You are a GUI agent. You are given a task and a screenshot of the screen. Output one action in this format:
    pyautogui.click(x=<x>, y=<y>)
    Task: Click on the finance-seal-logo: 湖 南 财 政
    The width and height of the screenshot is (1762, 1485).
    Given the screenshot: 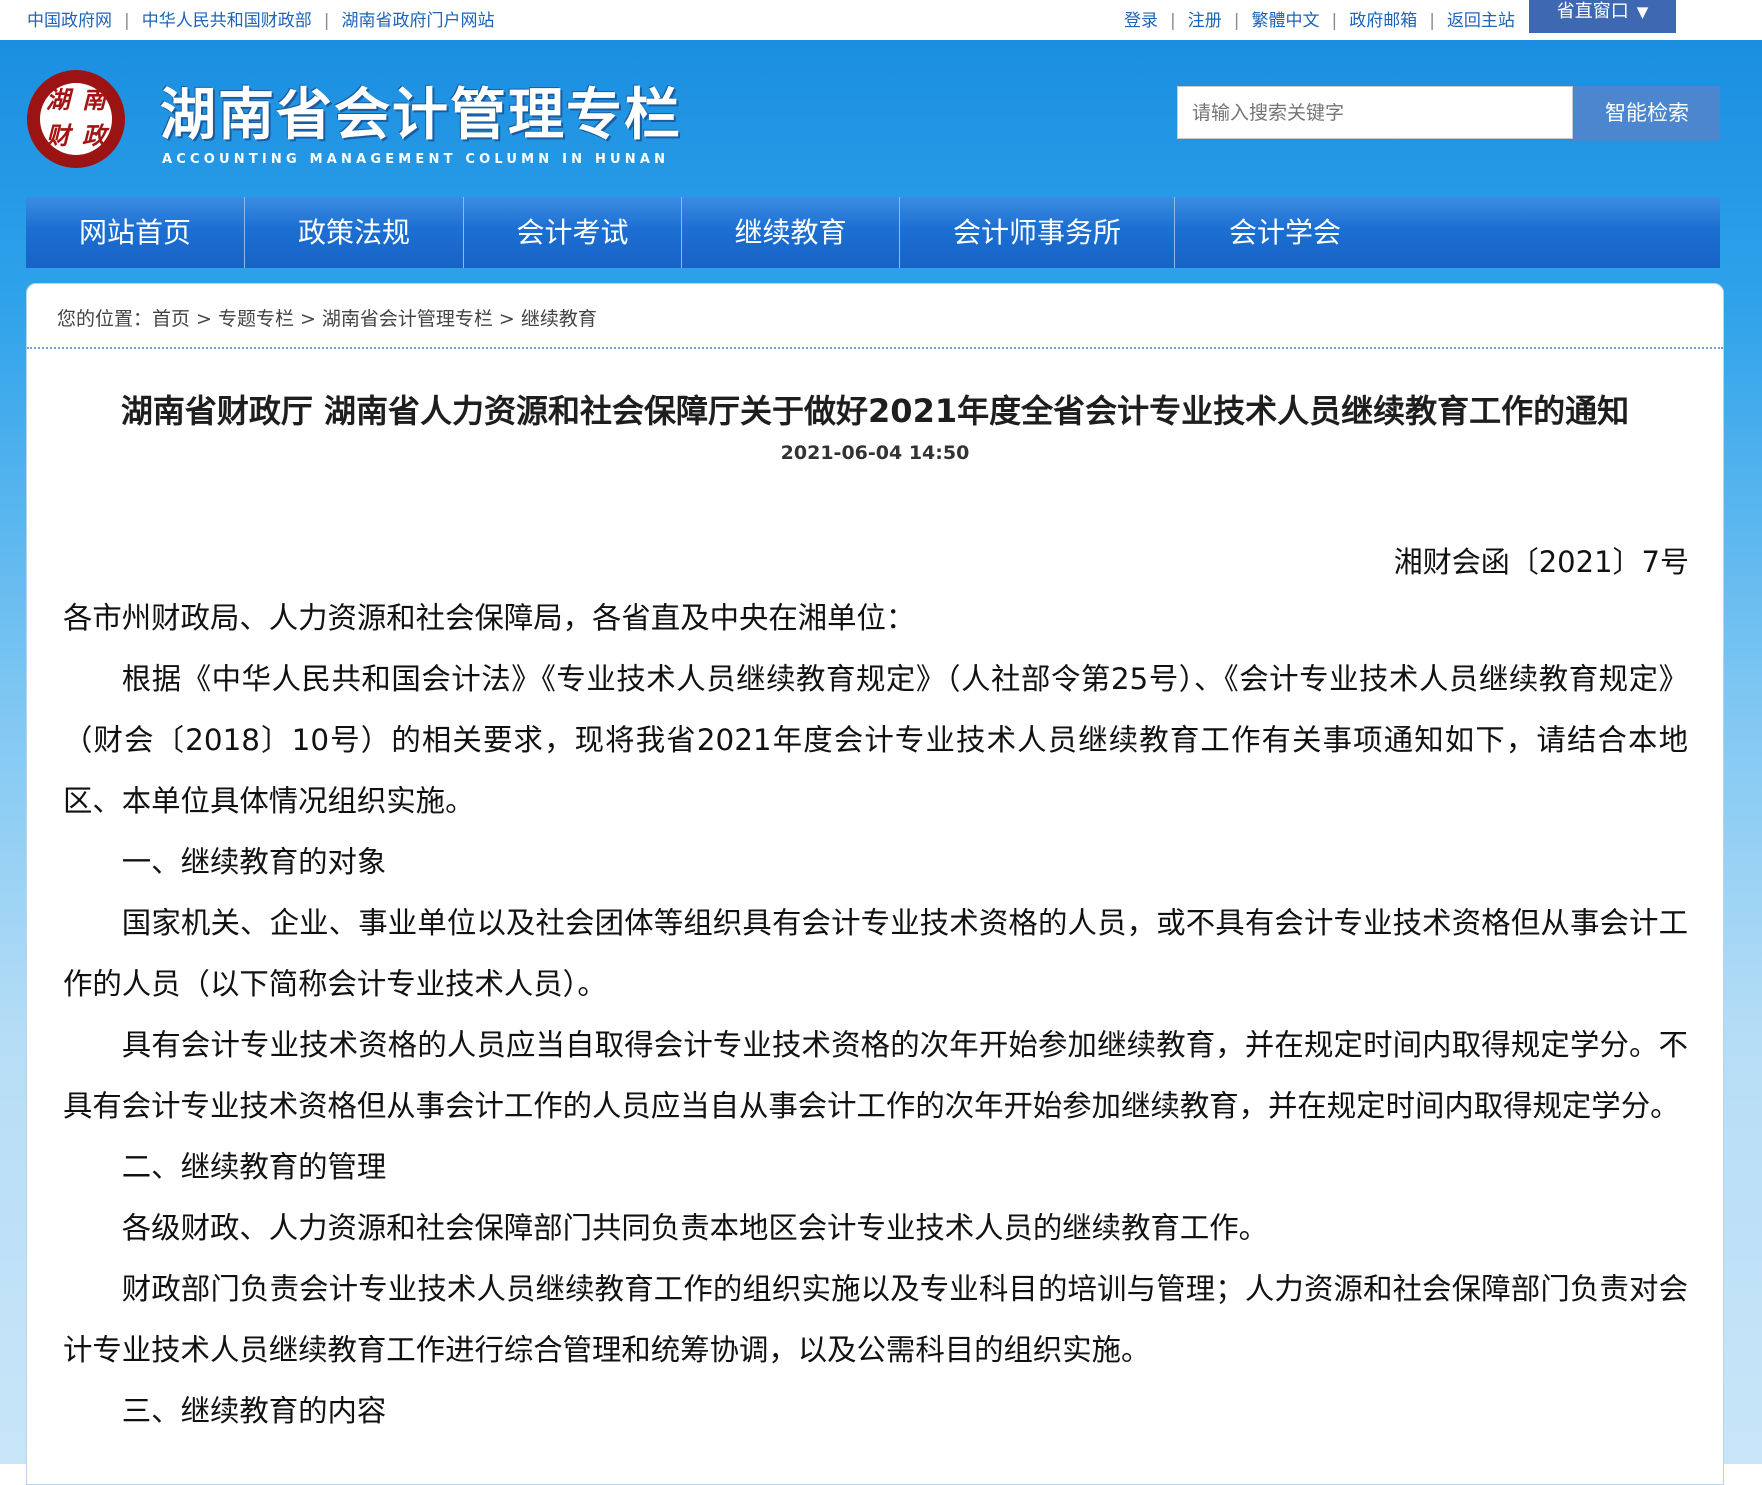 What is the action you would take?
    pyautogui.click(x=76, y=119)
    